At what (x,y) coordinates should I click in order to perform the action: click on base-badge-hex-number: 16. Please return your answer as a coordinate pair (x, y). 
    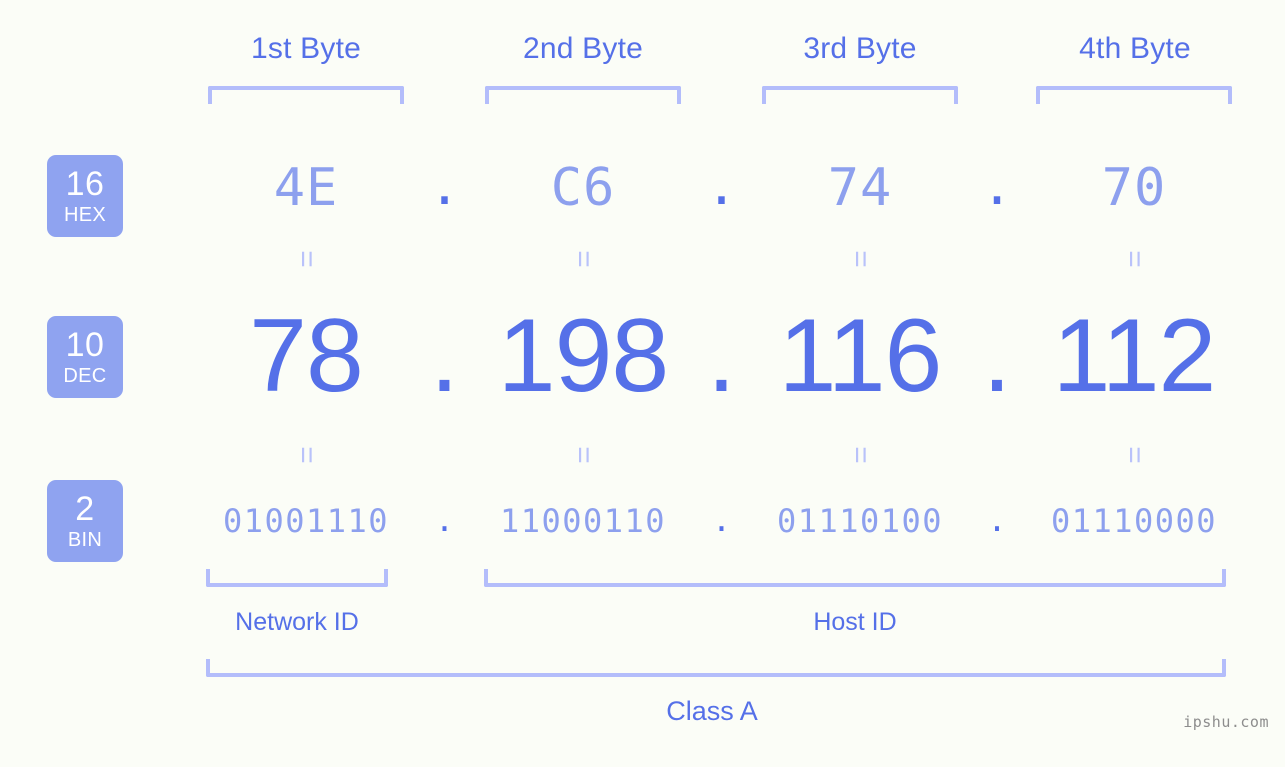
    Looking at the image, I should click on (85, 184).